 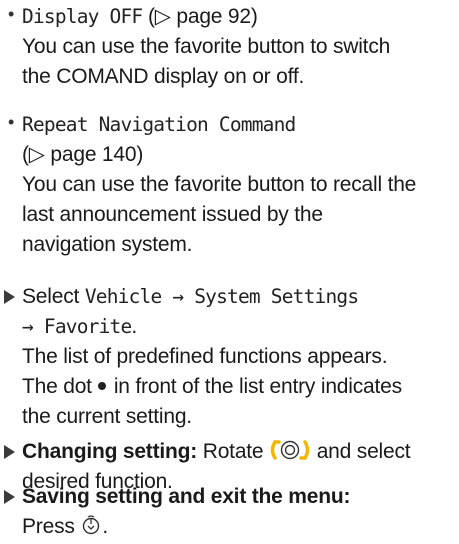 What do you see at coordinates (107, 244) in the screenshot?
I see `item-2-desc-line: navigation system.` at bounding box center [107, 244].